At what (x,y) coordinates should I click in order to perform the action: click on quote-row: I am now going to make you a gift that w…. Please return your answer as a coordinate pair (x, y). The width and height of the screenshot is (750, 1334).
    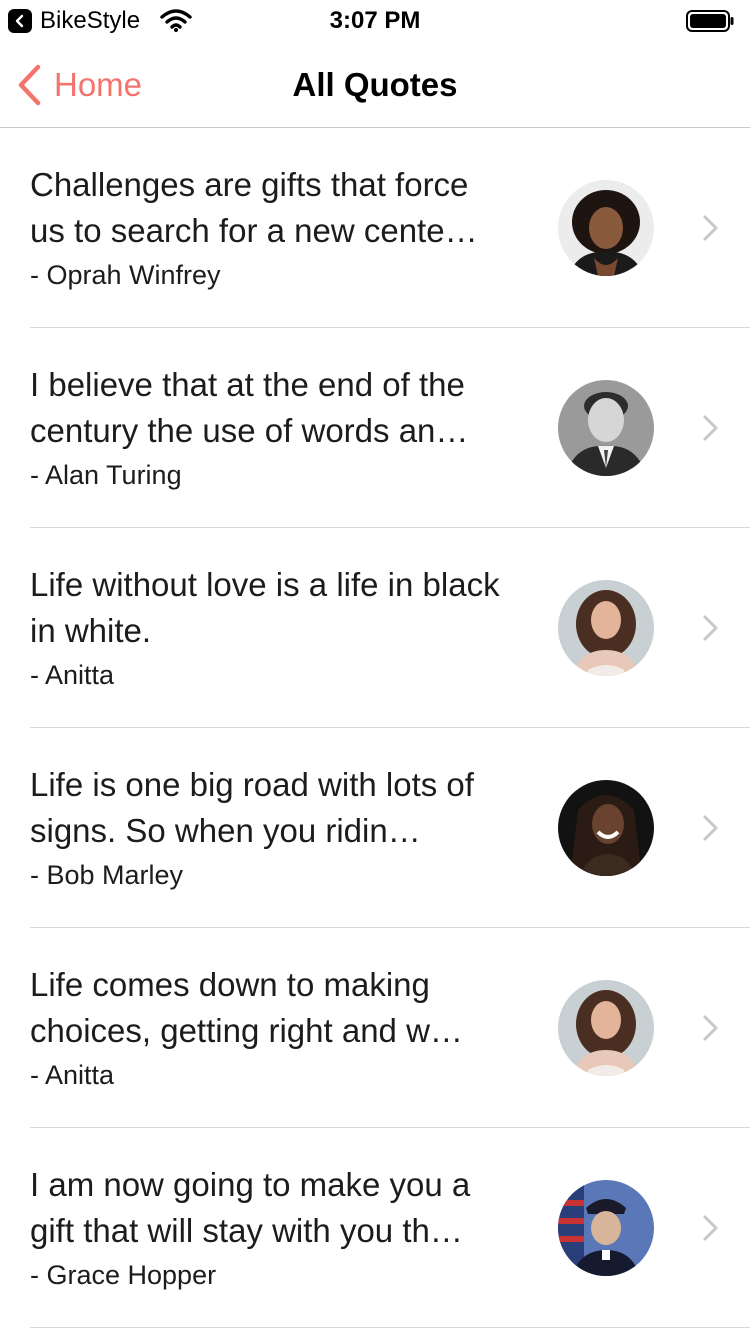
    Looking at the image, I should click on (375, 1228).